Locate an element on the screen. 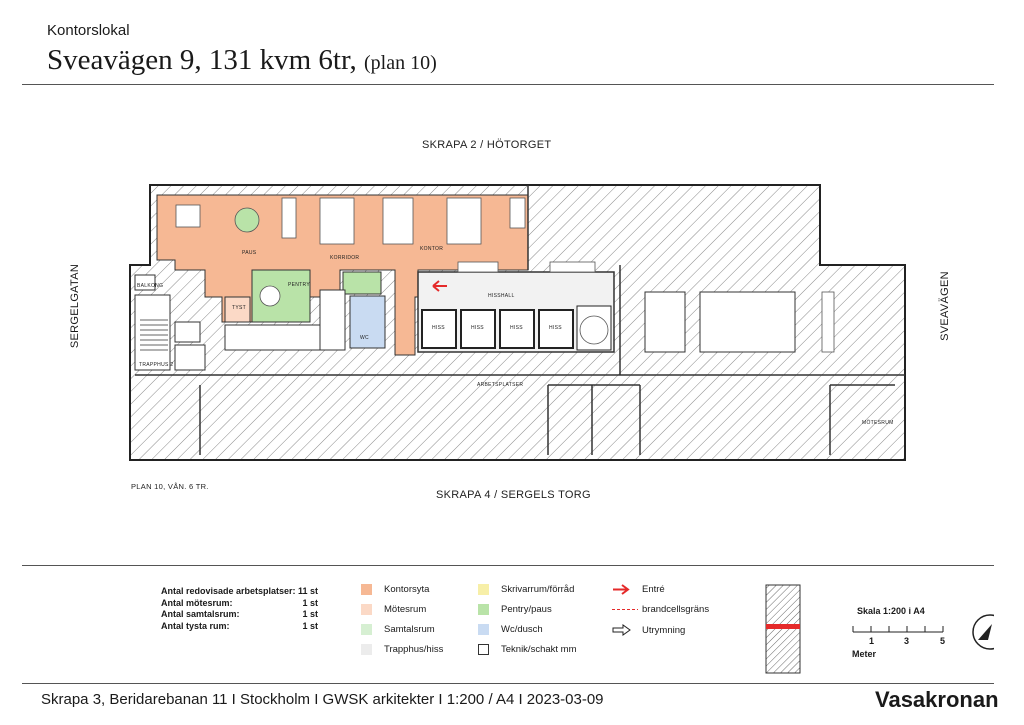 This screenshot has width=1024, height=725. legend-label: Utrymning is located at coordinates (664, 630).